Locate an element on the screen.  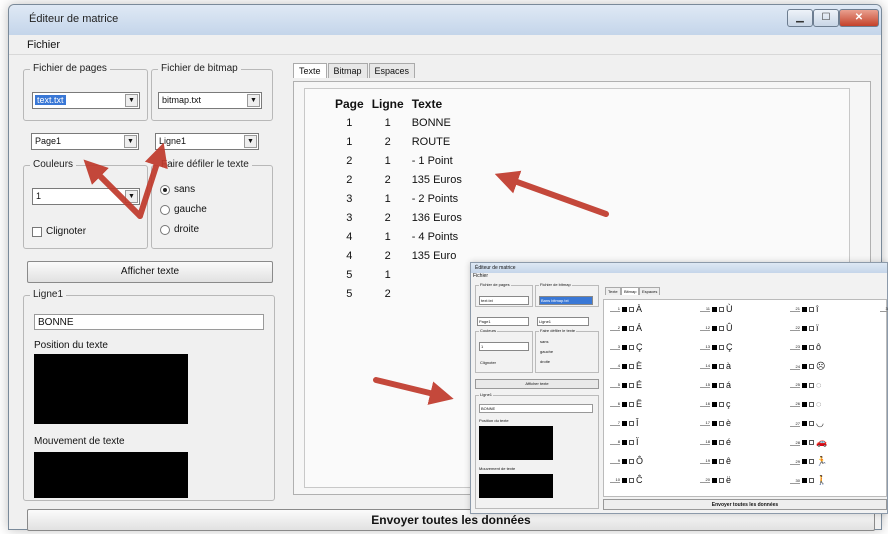
bitmap-cell: 23 ô is located at coordinates (805, 347).